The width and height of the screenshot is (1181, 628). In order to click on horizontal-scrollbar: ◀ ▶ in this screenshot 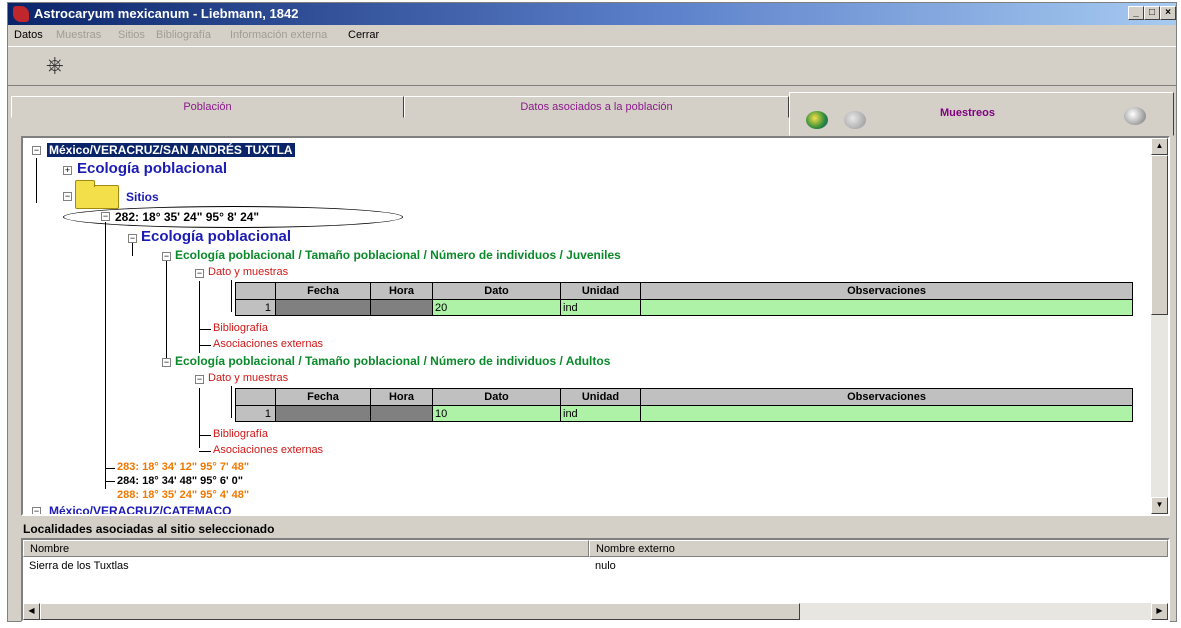, I will do `click(595, 611)`.